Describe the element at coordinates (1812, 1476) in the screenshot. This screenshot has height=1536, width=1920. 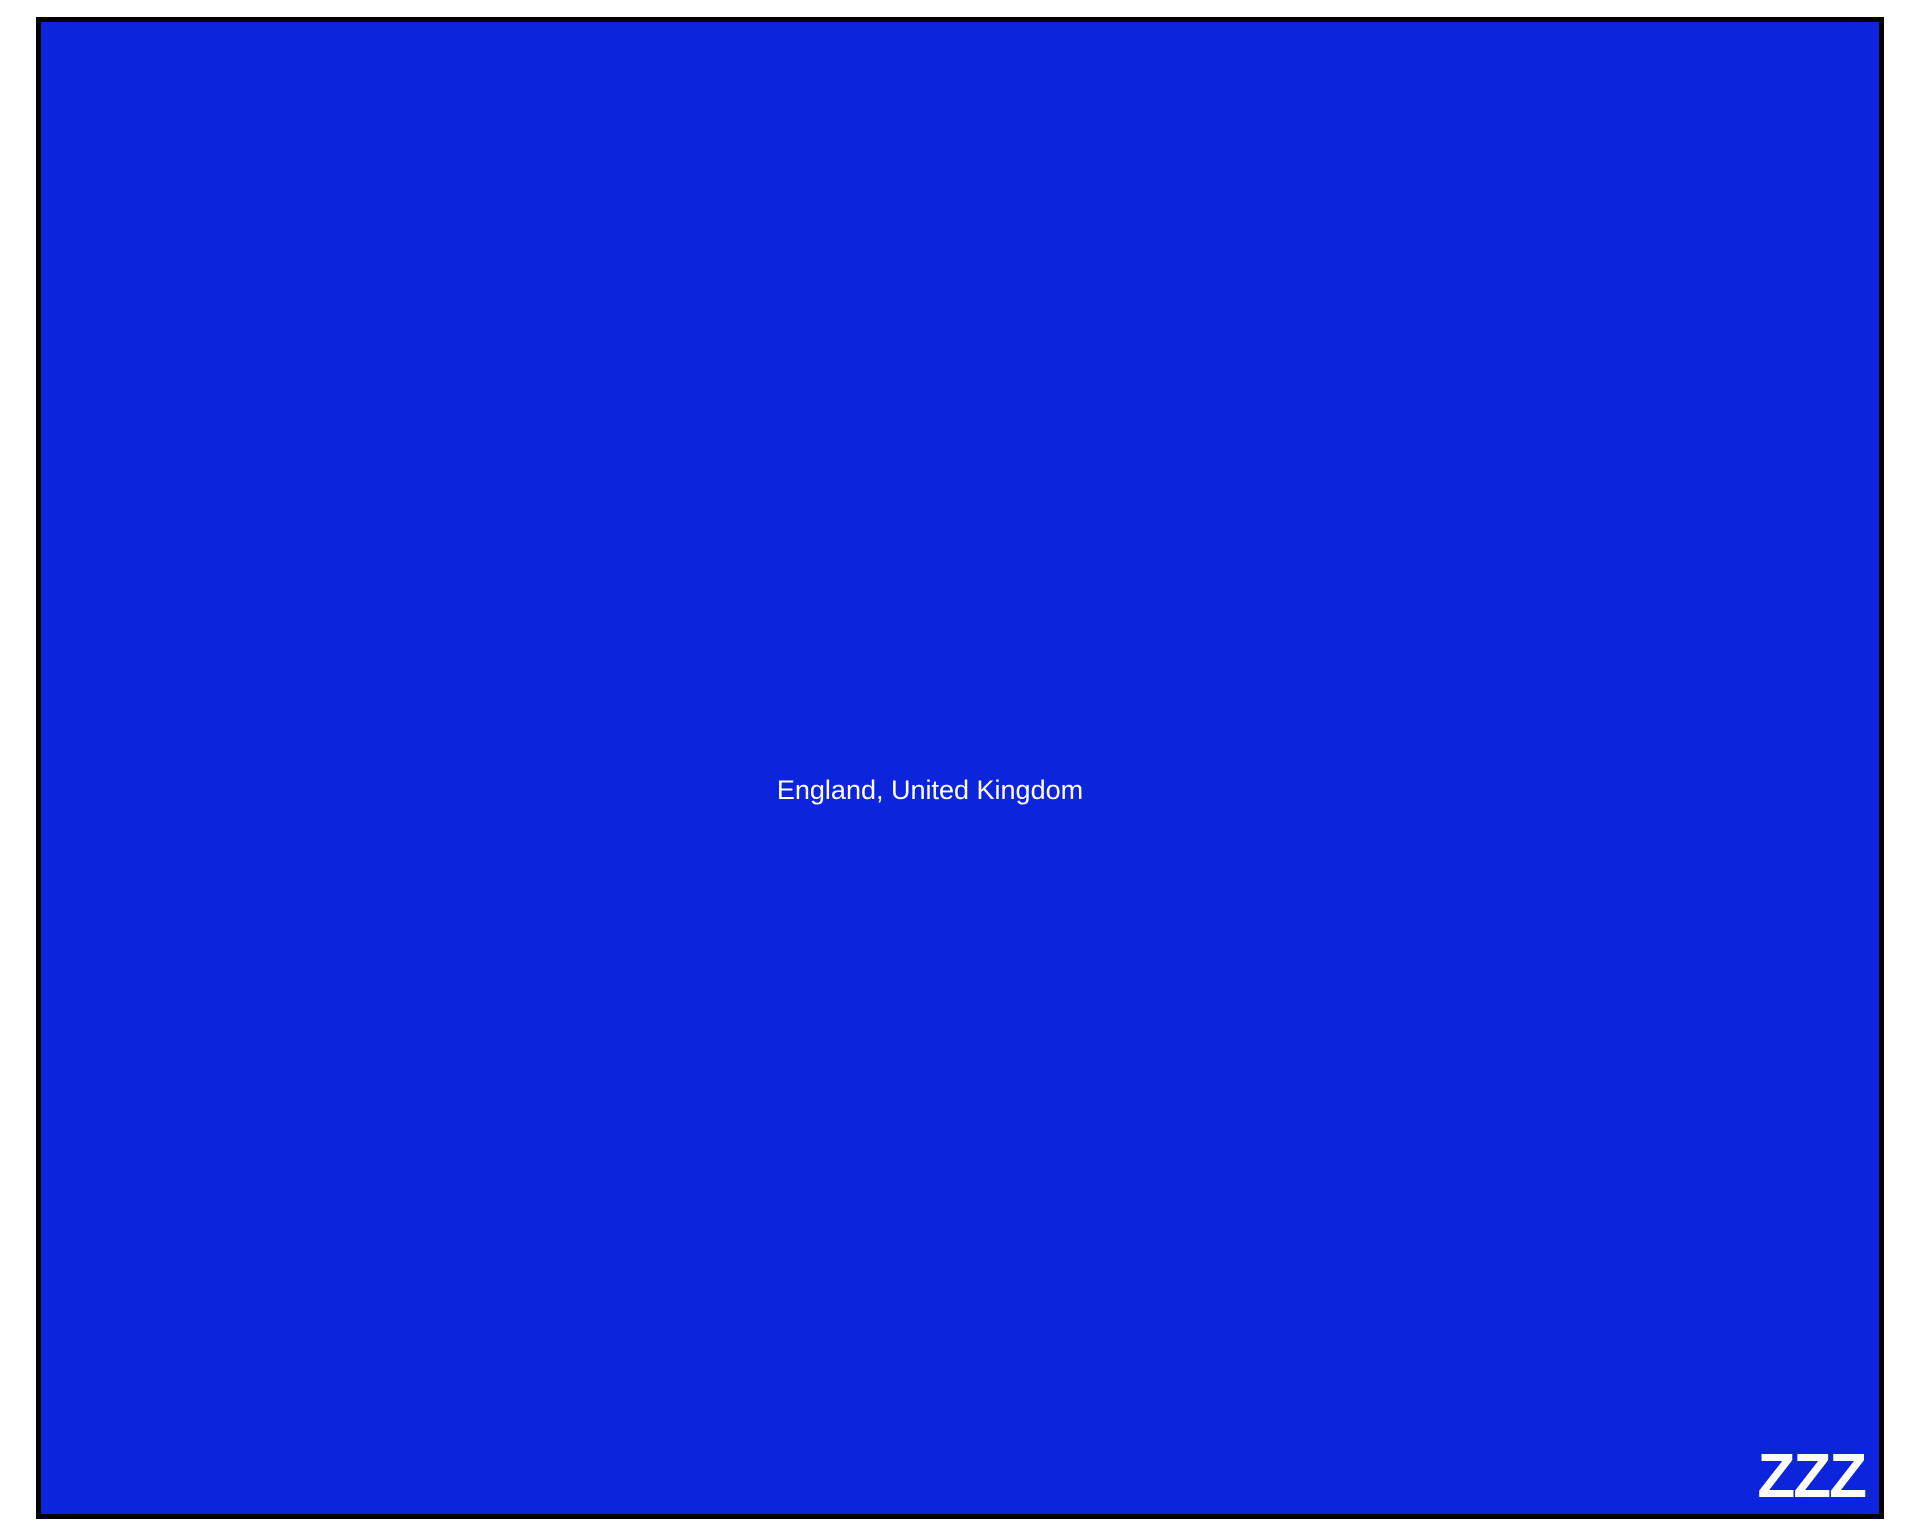
I see `brand-logo: ZZZ` at that location.